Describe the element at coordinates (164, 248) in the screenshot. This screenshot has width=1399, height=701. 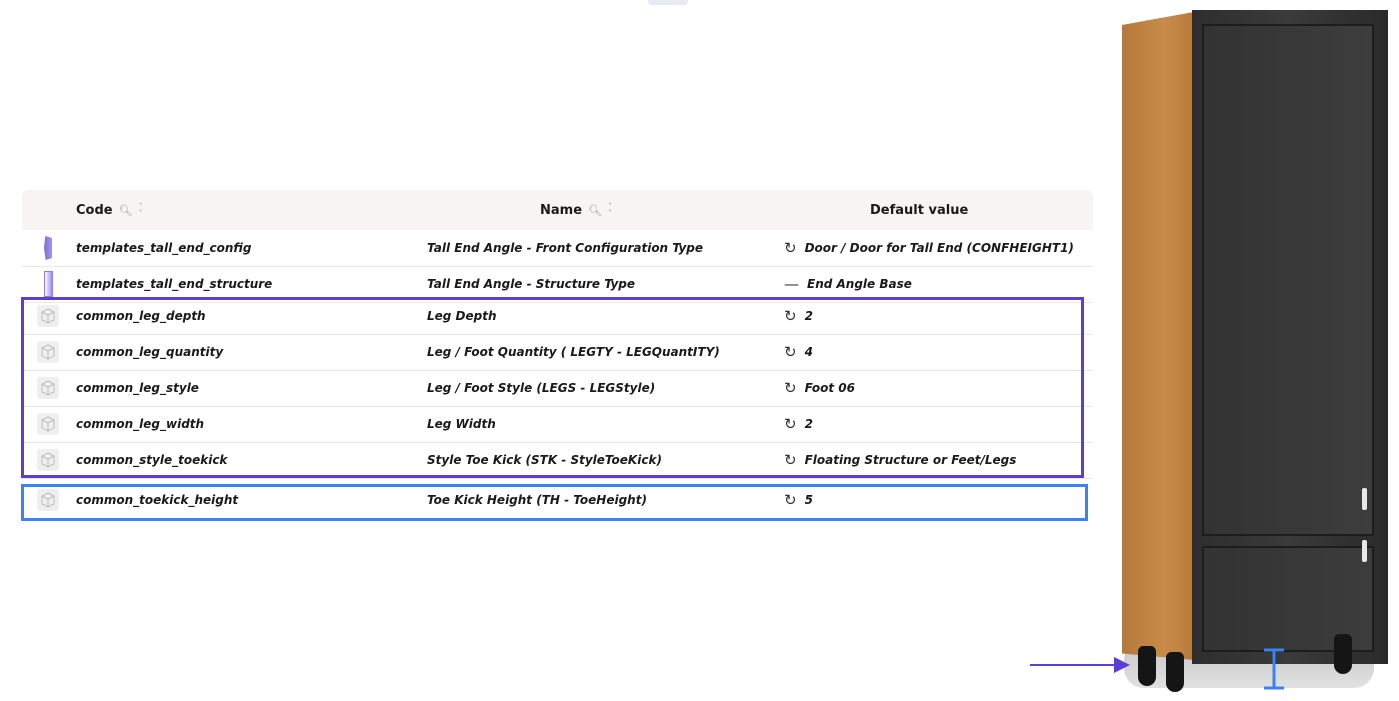
I see `code-cell: templates_tall_end_config` at that location.